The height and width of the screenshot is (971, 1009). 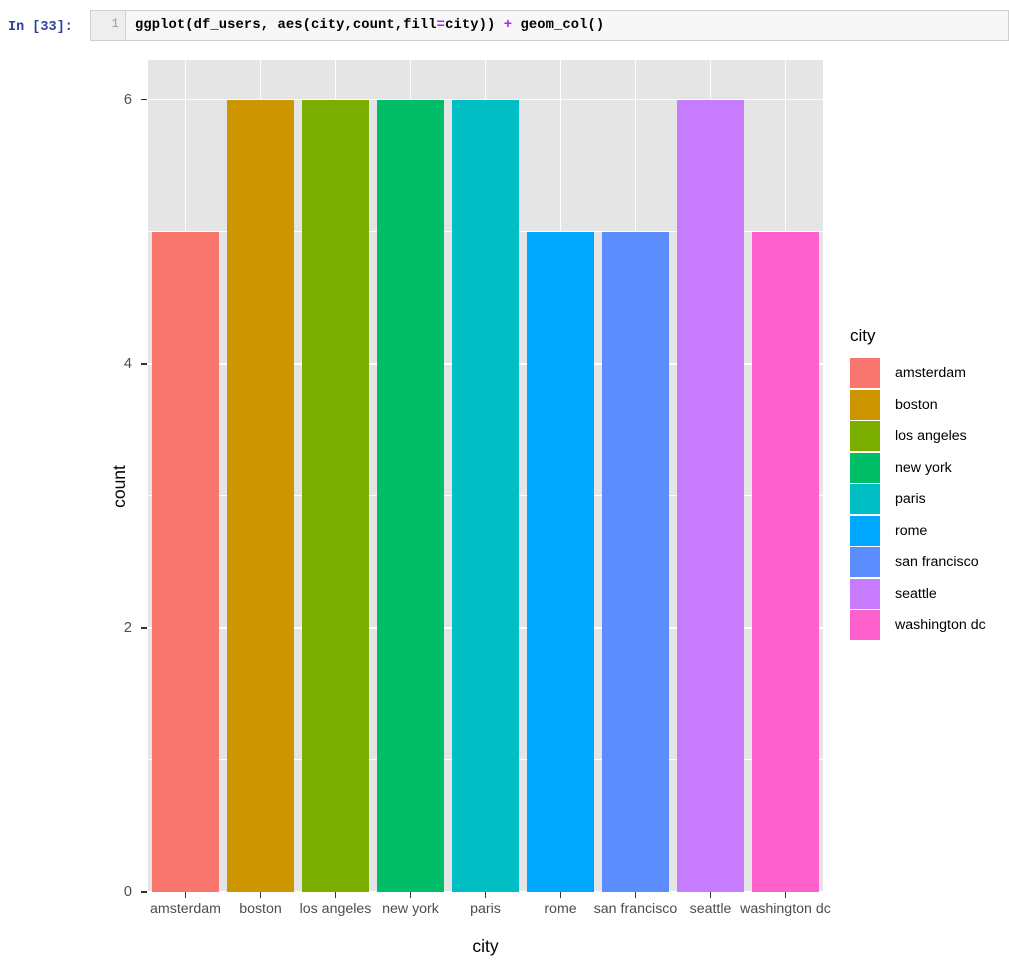 What do you see at coordinates (929, 500) in the screenshot?
I see `legend-item: paris` at bounding box center [929, 500].